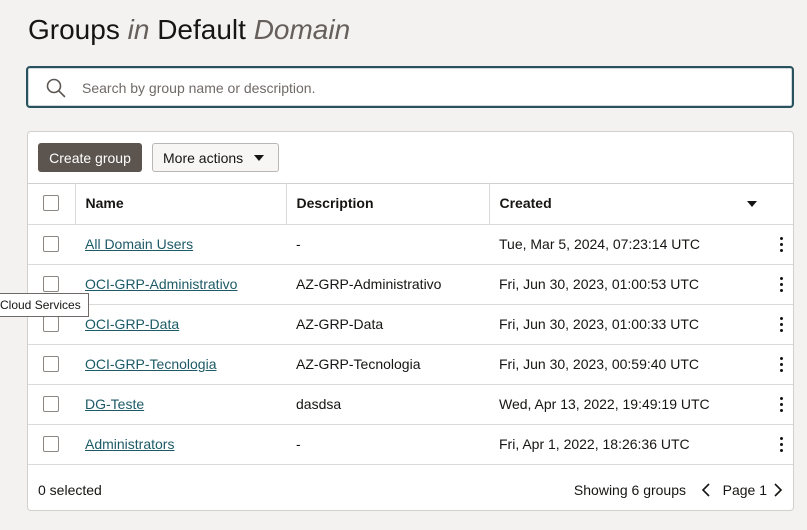 Image resolution: width=807 pixels, height=530 pixels. Describe the element at coordinates (201, 29) in the screenshot. I see `title-default: Default` at that location.